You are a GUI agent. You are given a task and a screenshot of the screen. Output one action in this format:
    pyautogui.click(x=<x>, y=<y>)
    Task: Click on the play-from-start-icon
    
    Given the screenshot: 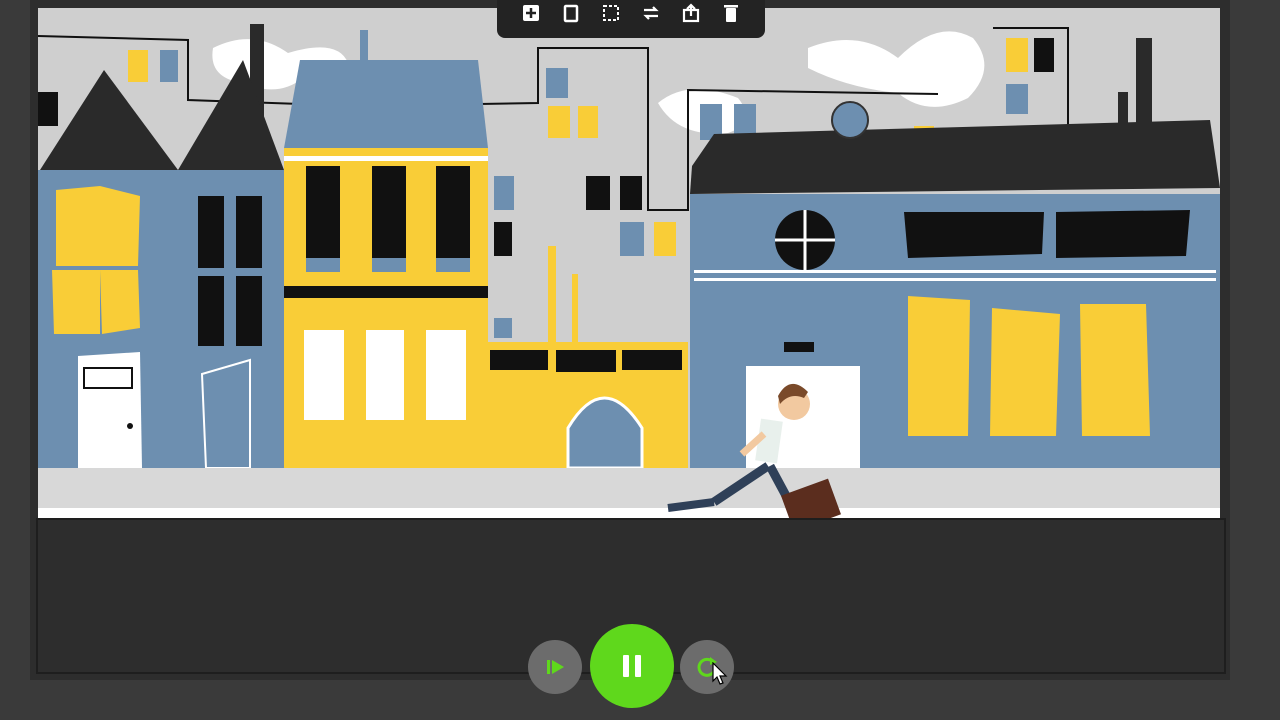 What is the action you would take?
    pyautogui.click(x=555, y=667)
    